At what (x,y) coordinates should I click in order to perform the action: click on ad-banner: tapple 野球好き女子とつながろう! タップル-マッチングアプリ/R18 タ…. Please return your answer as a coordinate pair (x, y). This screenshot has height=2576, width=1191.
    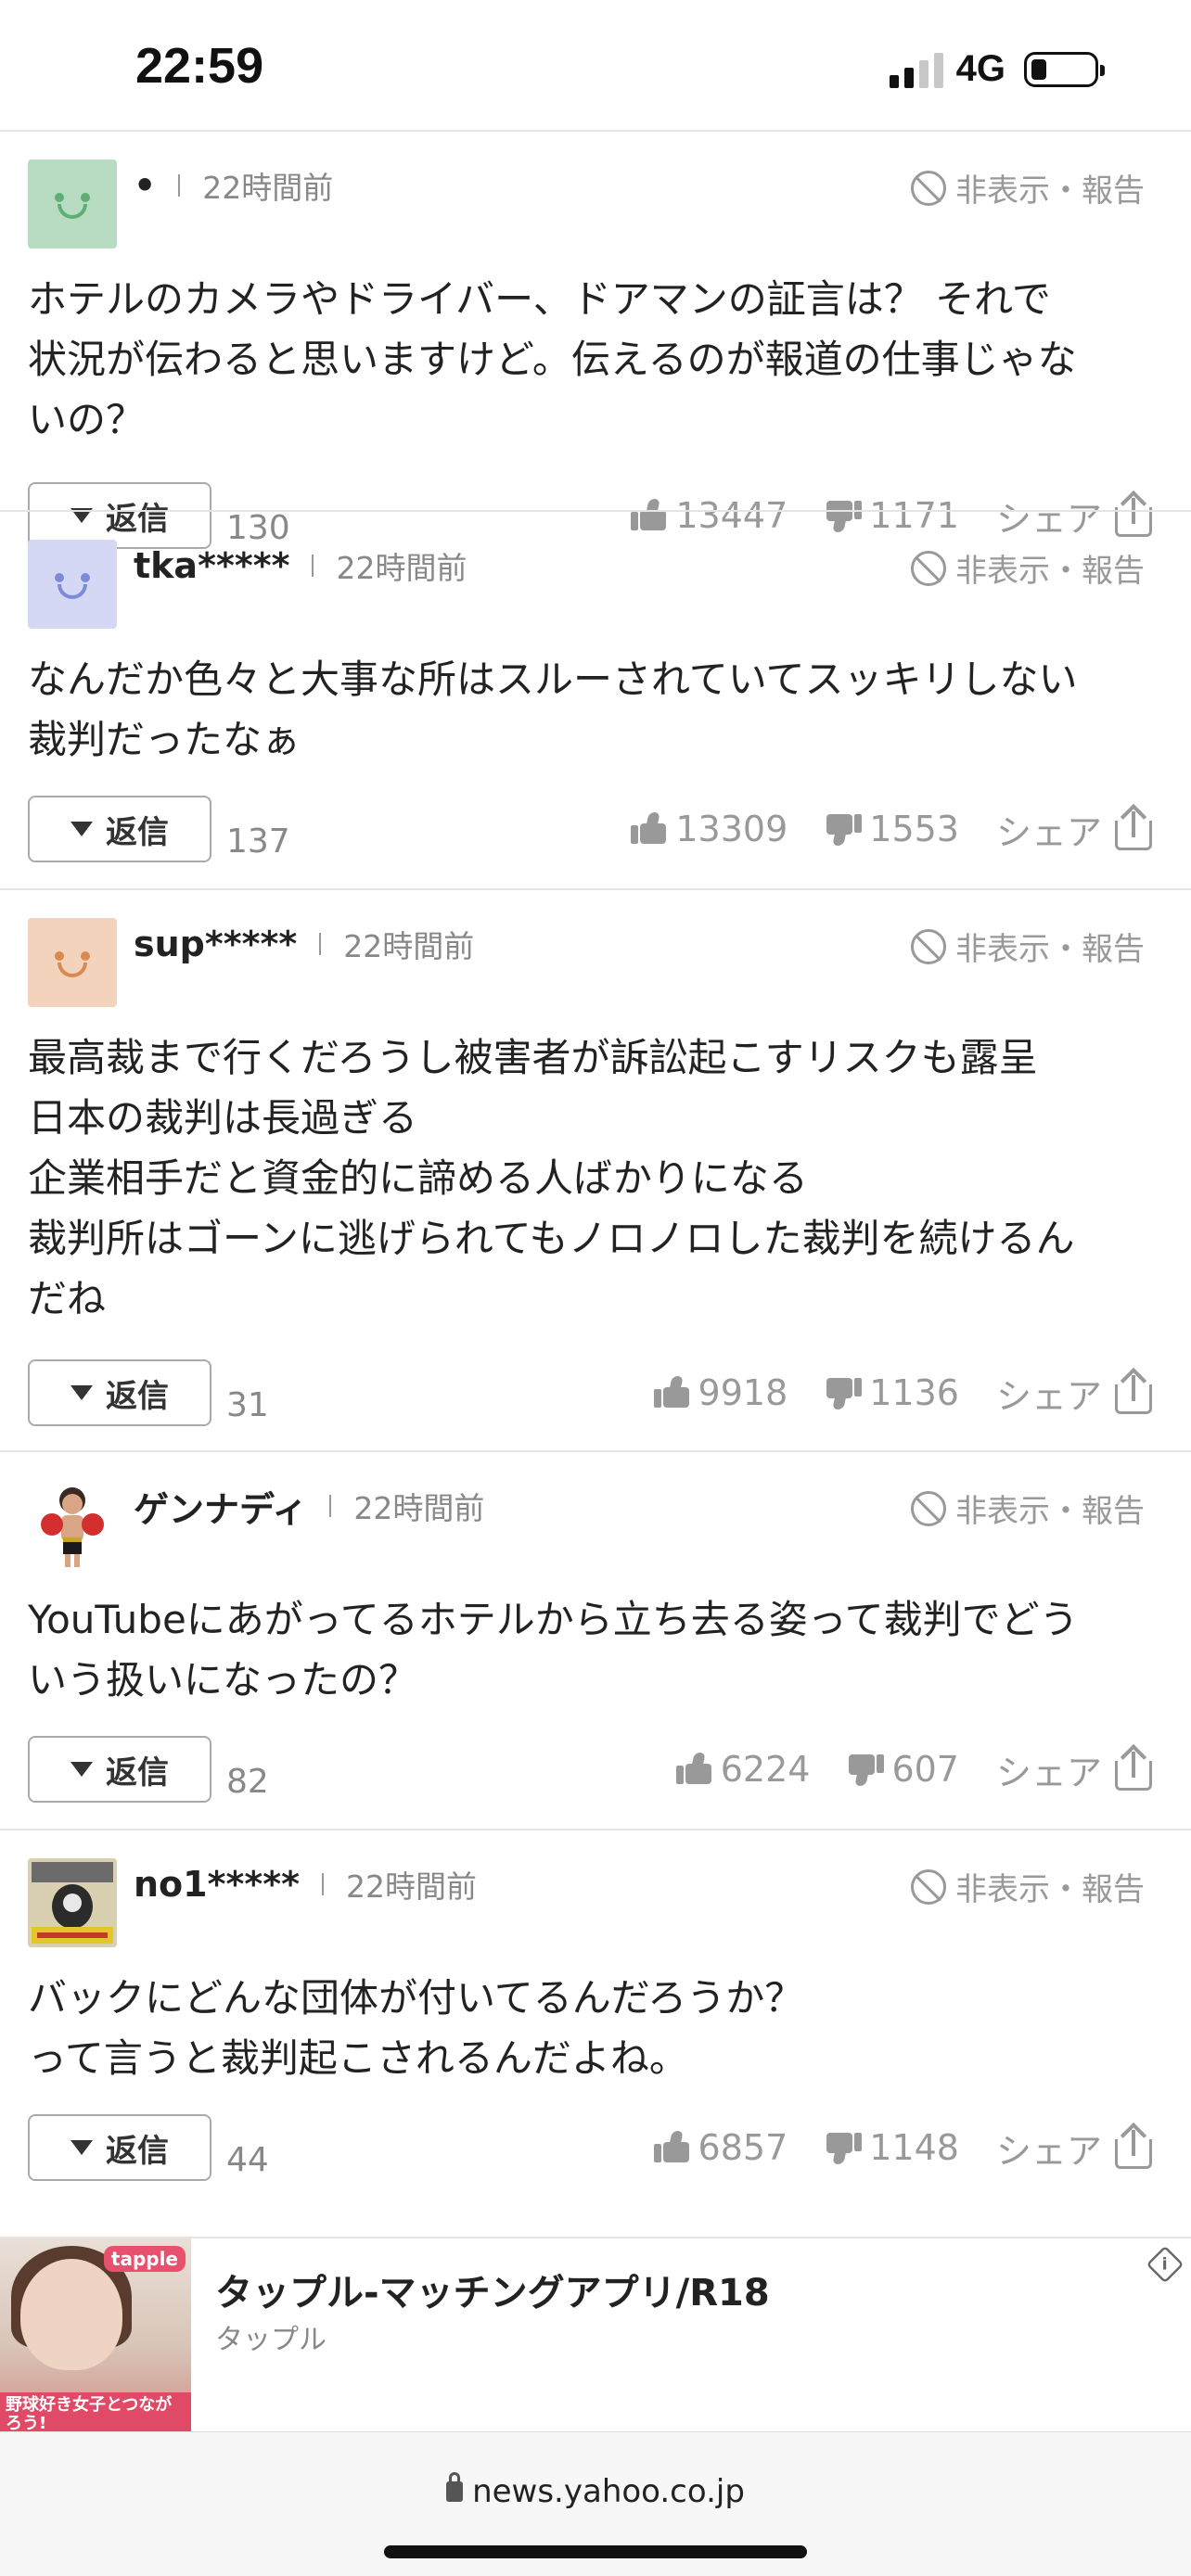
    Looking at the image, I should click on (595, 2335).